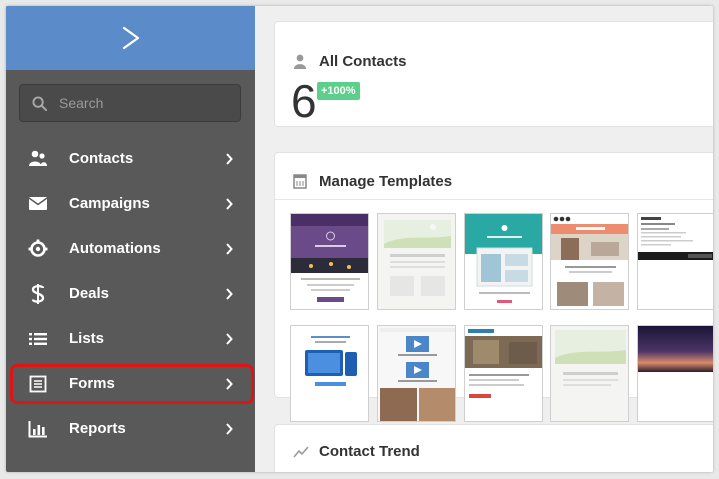 This screenshot has height=479, width=719. What do you see at coordinates (363, 61) in the screenshot?
I see `all-contacts-title: All Contacts` at bounding box center [363, 61].